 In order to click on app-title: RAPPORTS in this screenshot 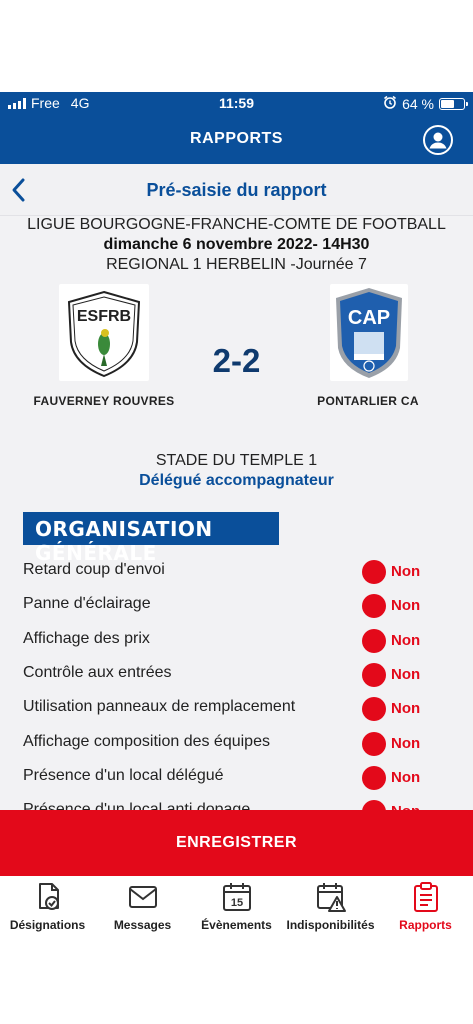, I will do `click(236, 138)`.